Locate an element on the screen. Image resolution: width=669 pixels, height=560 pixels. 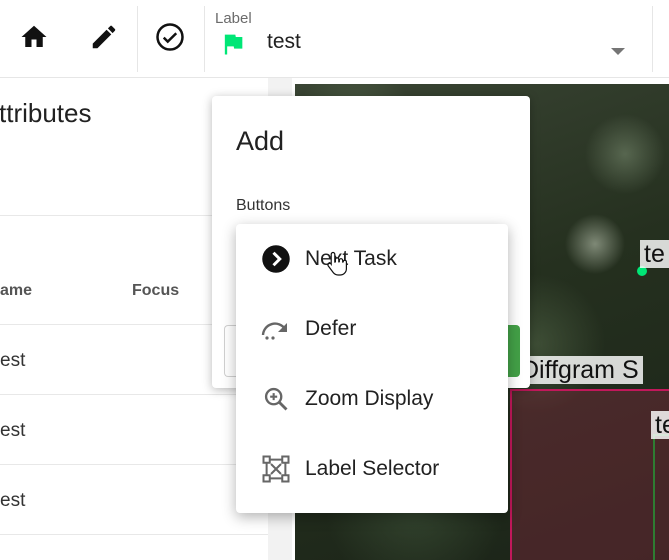
menu-item-label-selector: Label Selector is located at coordinates (372, 469).